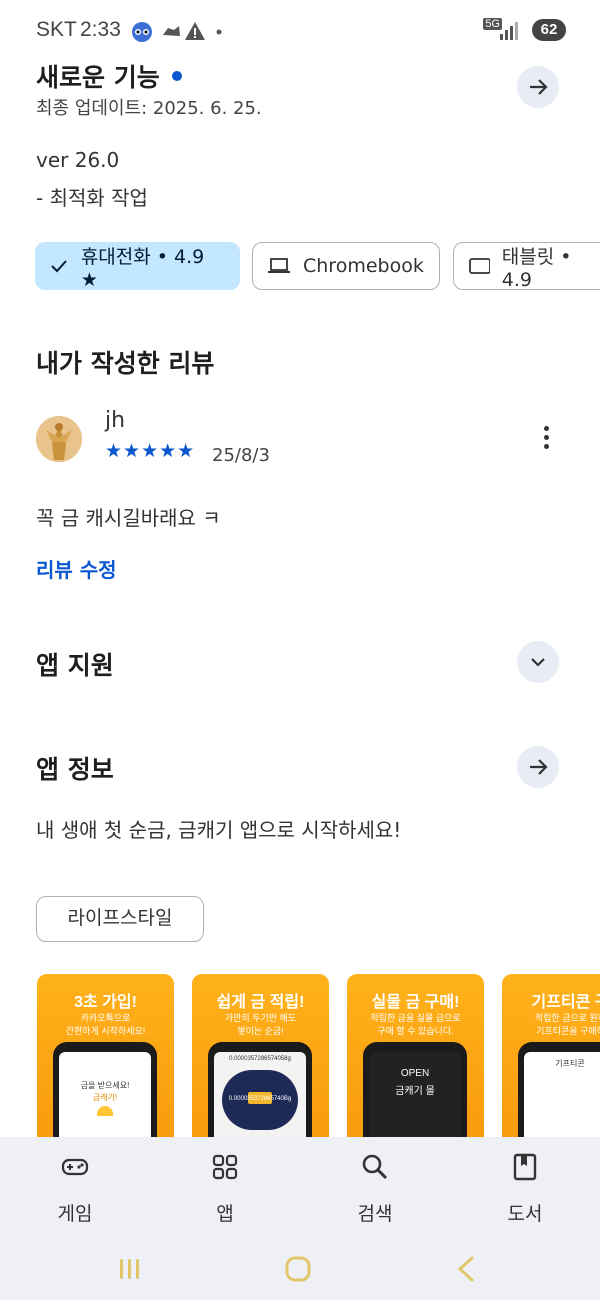  I want to click on phone-screen: 금을 받으세요! 금캐기!, so click(105, 1098).